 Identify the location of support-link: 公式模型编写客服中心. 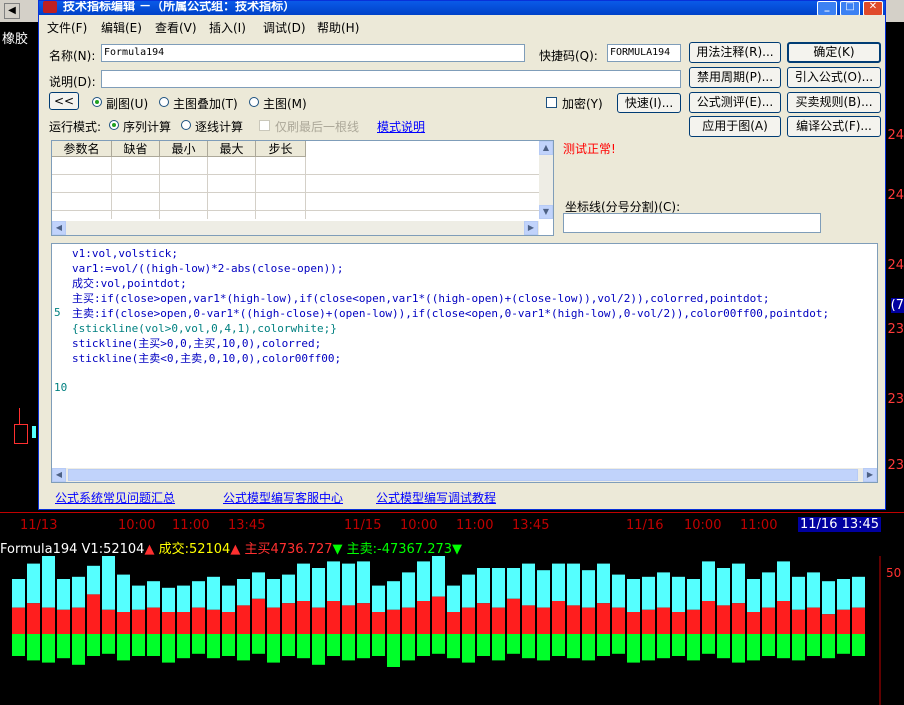
(283, 497).